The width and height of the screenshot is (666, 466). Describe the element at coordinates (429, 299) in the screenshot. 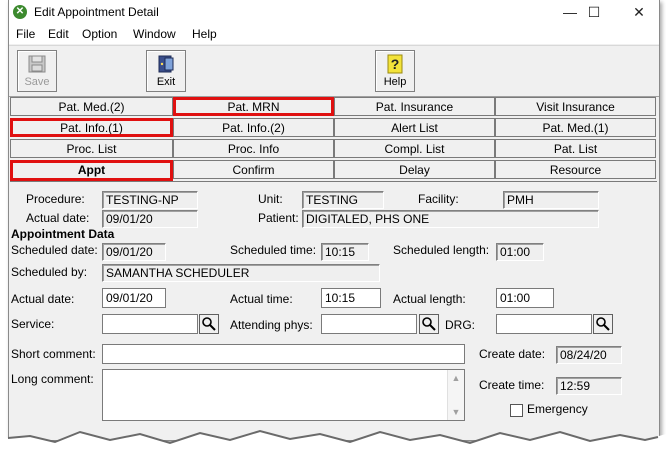

I see `actual-length-label: Actual length:` at that location.